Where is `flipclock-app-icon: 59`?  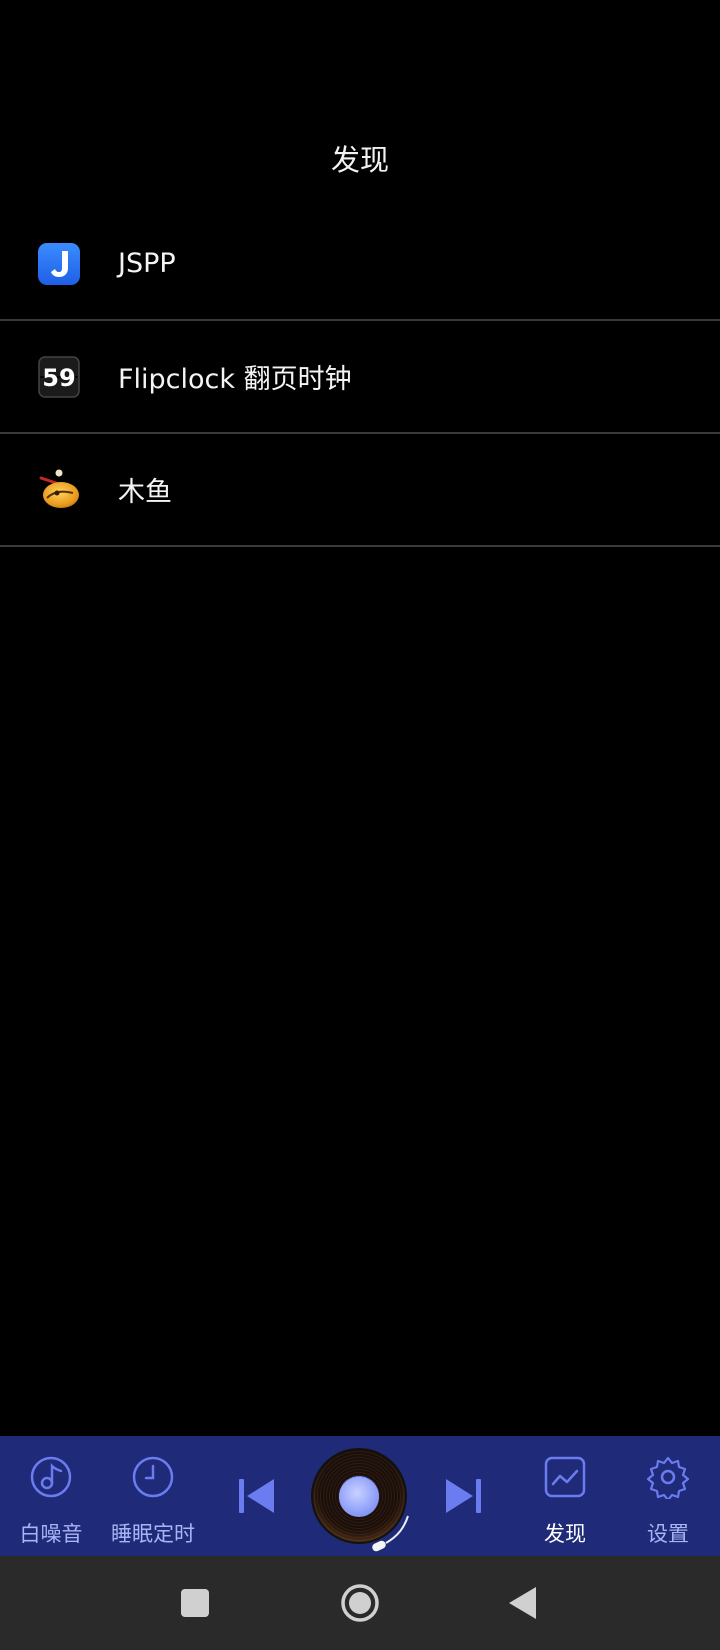 flipclock-app-icon: 59 is located at coordinates (59, 377).